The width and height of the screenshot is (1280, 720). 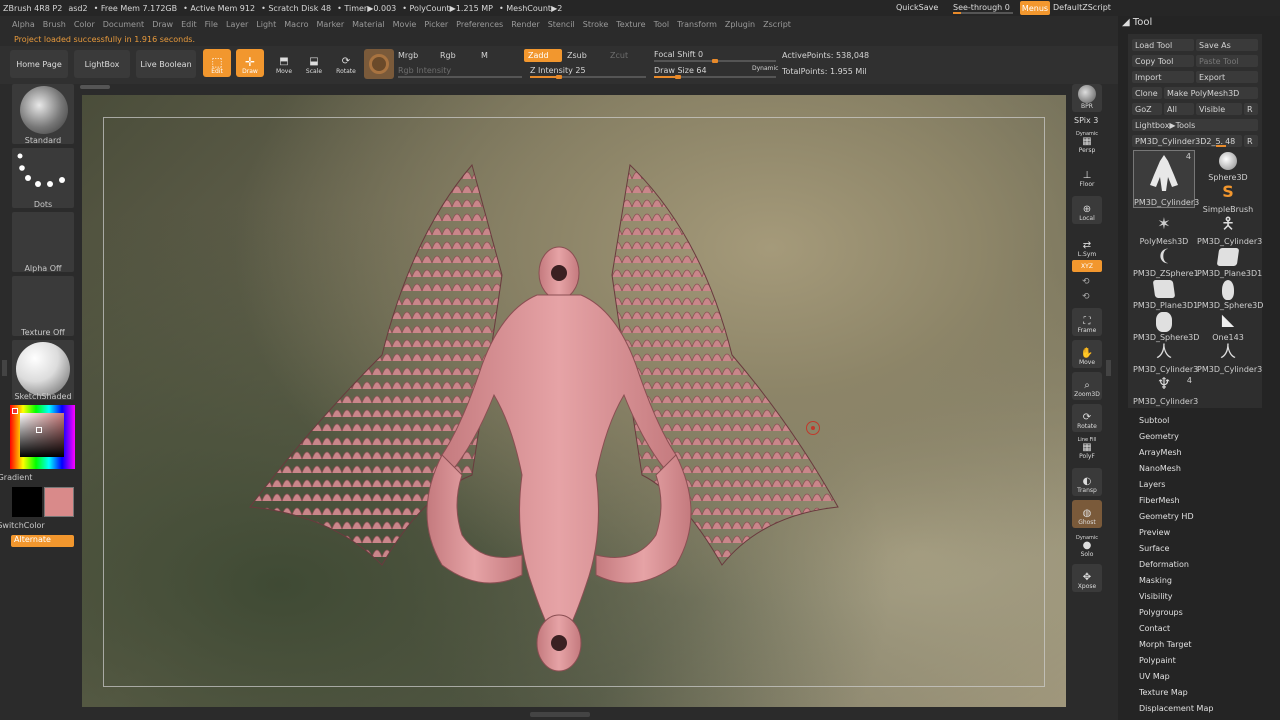 I want to click on menu-item: Picker, so click(x=436, y=24).